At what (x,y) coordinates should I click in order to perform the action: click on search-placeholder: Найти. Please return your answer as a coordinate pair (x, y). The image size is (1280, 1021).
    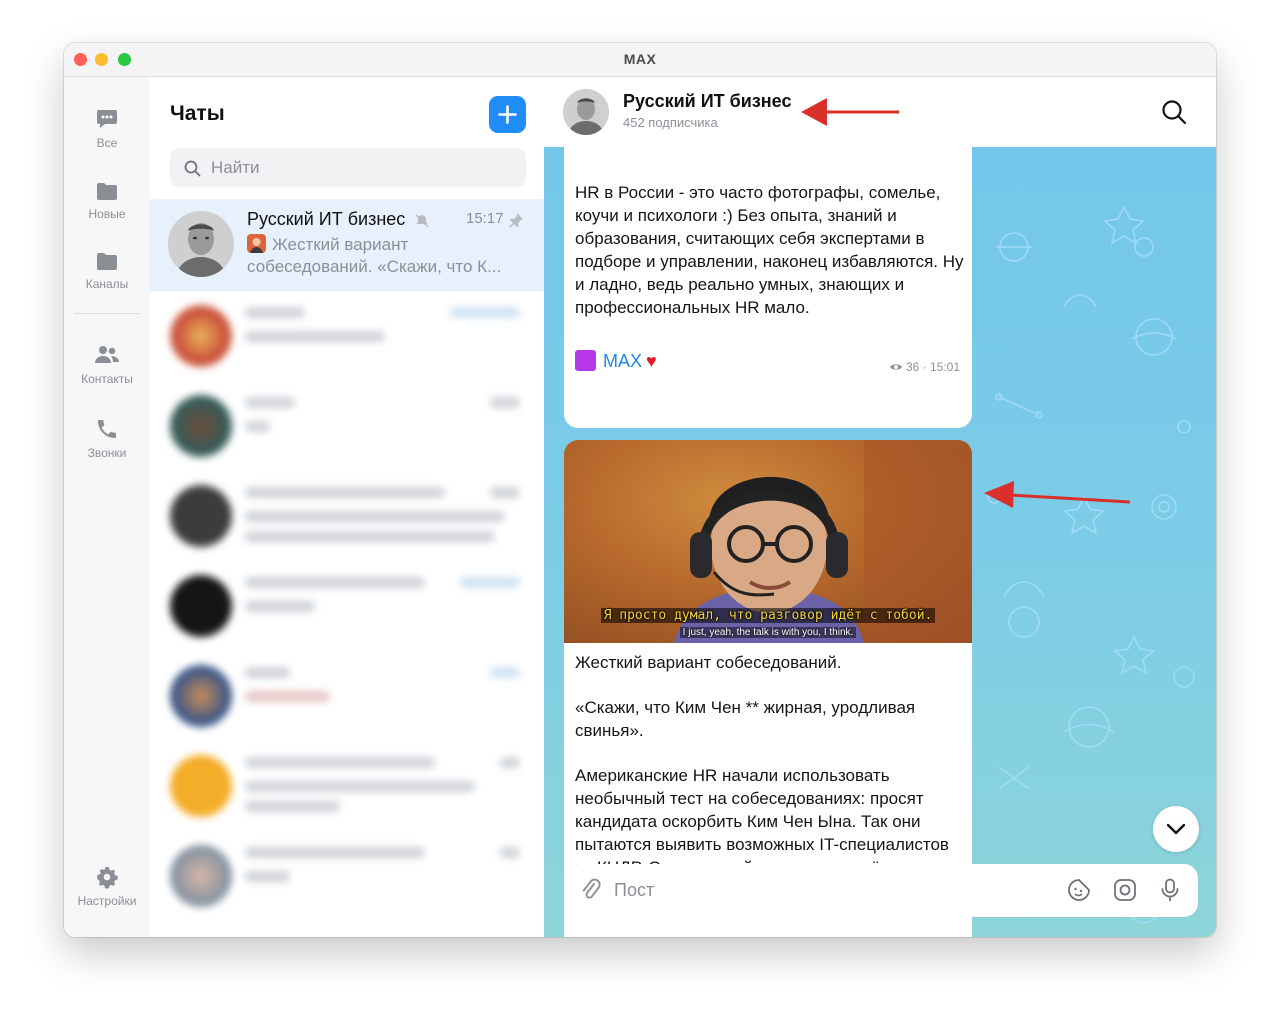
    Looking at the image, I should click on (235, 167).